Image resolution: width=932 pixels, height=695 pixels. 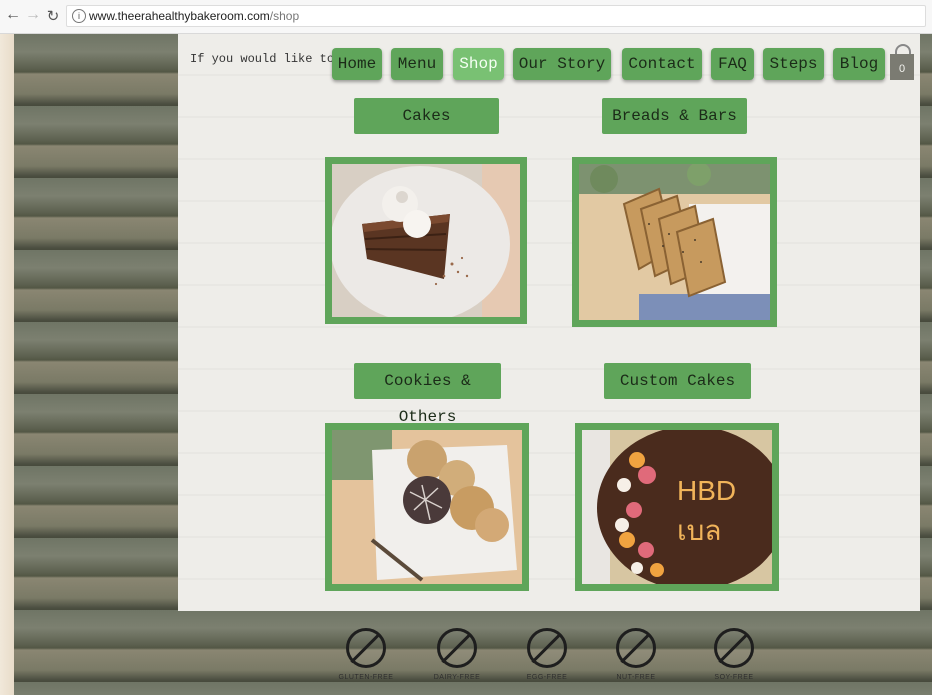 I want to click on badge-label: SOY-FREE, so click(x=734, y=677).